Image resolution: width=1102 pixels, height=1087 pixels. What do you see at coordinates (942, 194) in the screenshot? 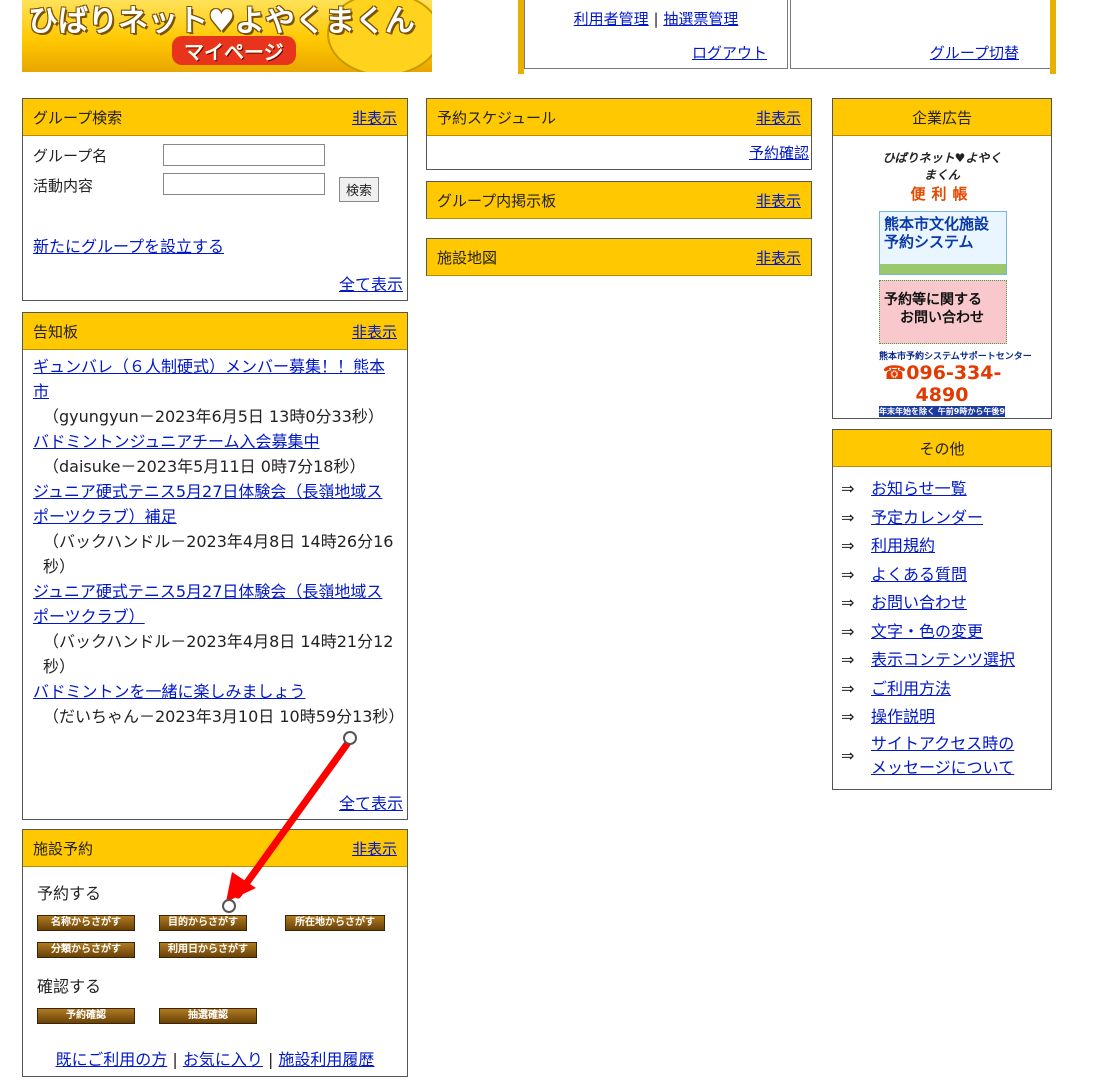
I see `banner-text: 便利帳` at bounding box center [942, 194].